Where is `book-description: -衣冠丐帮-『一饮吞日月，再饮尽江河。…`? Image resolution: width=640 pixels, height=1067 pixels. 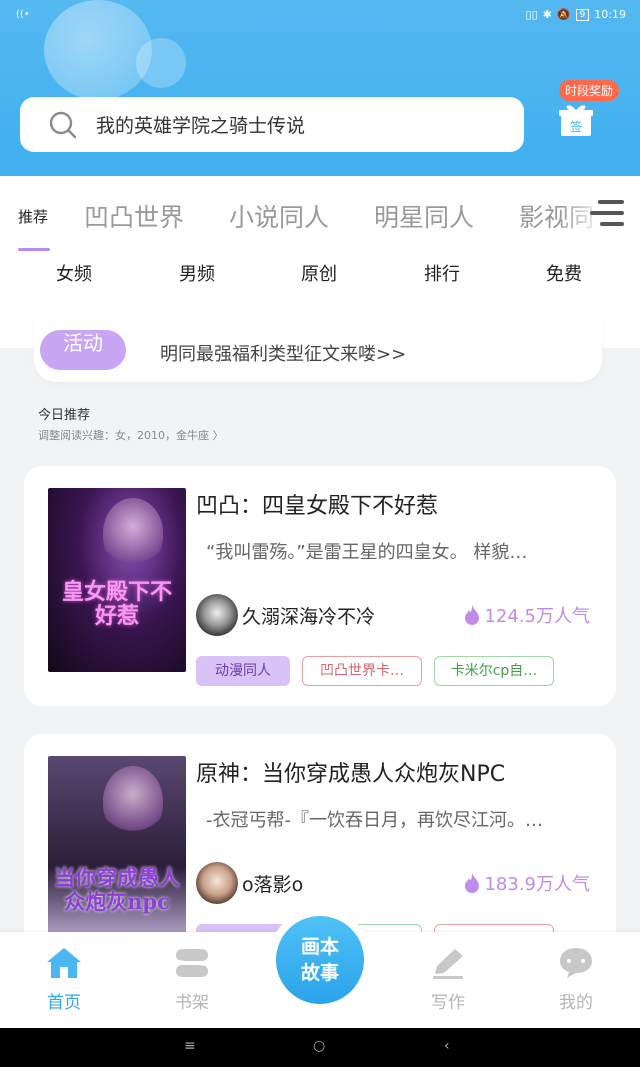 book-description: -衣冠丐帮-『一饮吞日月，再饮尽江河。… is located at coordinates (374, 820).